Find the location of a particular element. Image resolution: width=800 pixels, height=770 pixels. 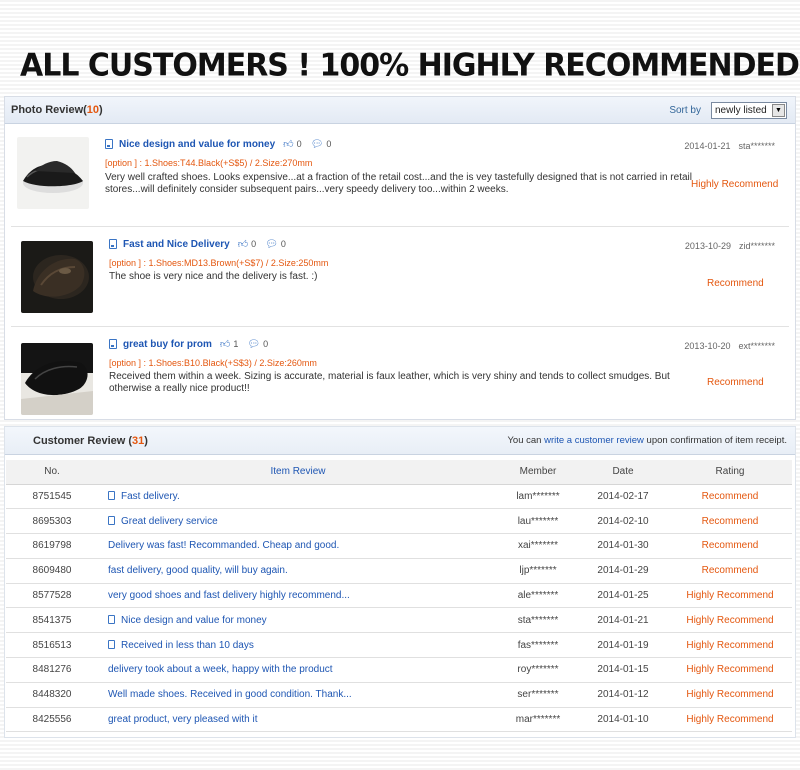

review-date: 2014-01-25 is located at coordinates (623, 596).